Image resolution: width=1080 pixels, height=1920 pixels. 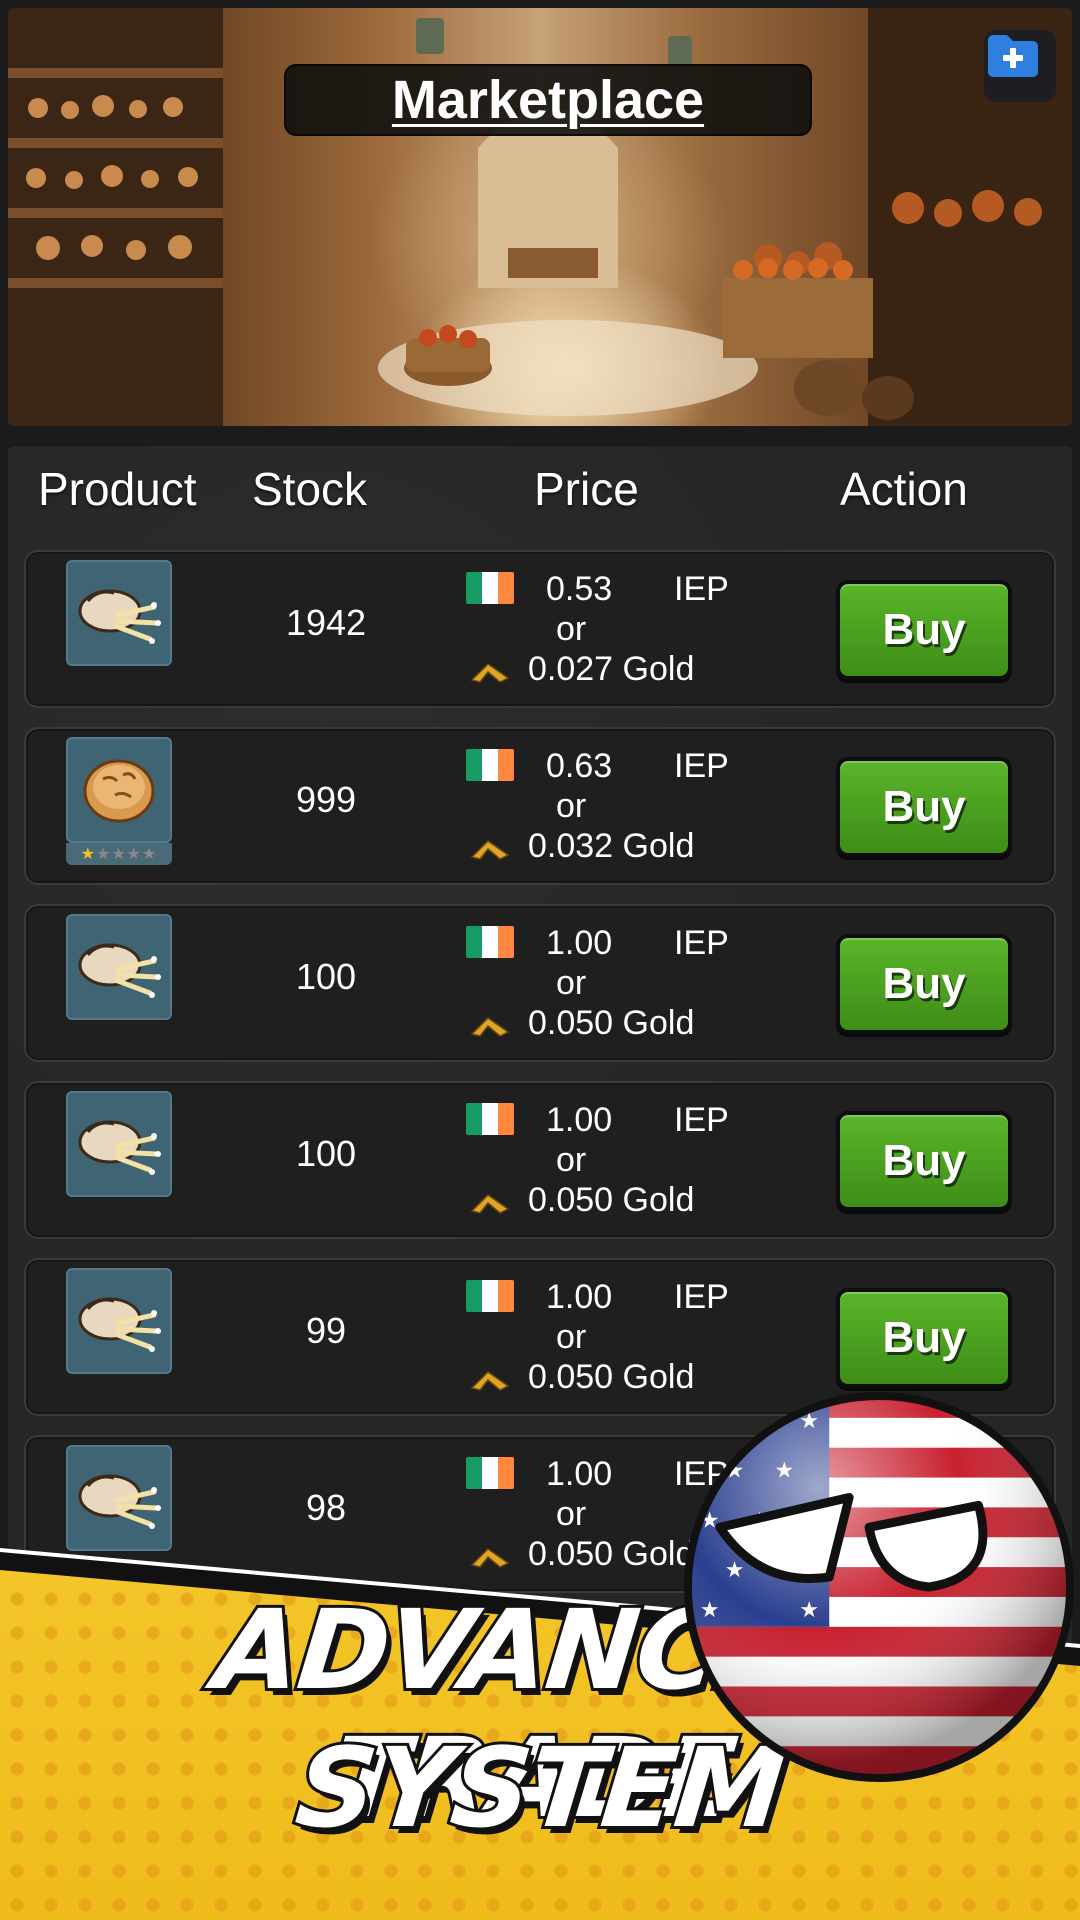 I want to click on quality-stars: ★★★★★, so click(x=119, y=854).